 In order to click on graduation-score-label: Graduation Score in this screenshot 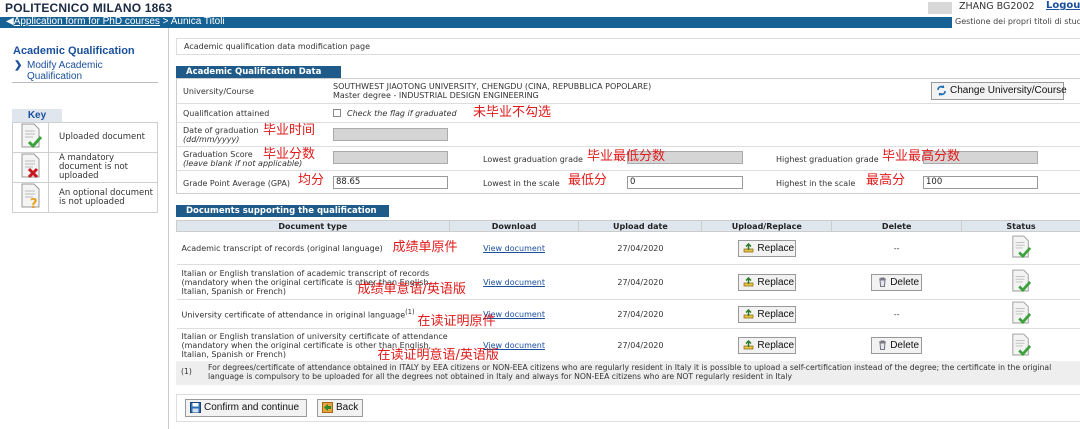, I will do `click(218, 154)`.